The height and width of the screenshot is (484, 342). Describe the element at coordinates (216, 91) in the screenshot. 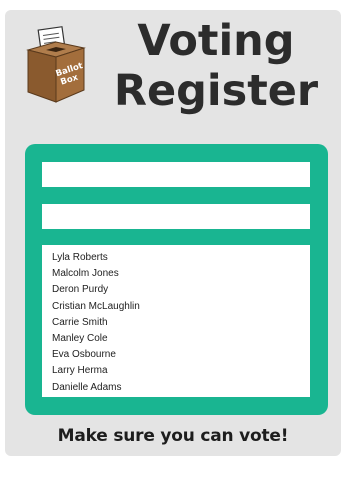

I see `title-line-2: Register` at that location.